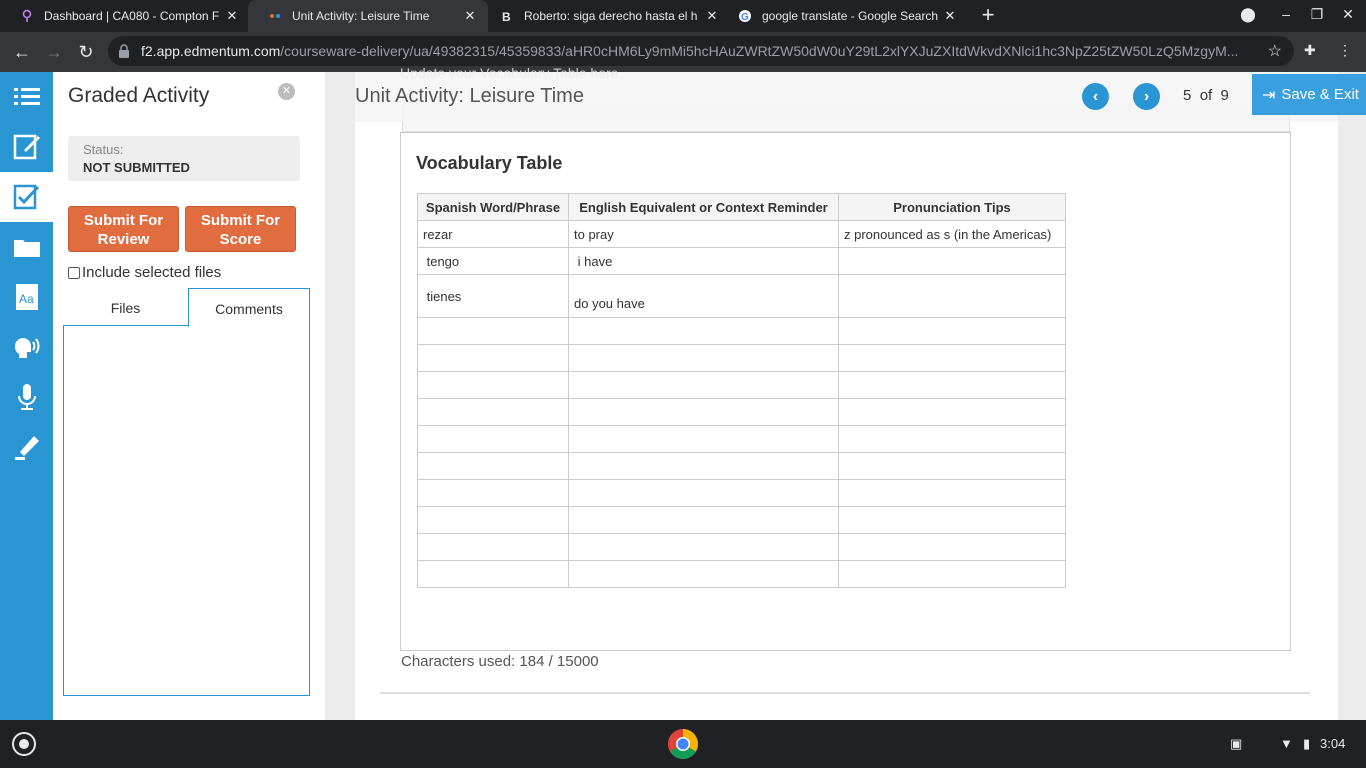 This screenshot has width=1366, height=768. I want to click on next-page-button: ›, so click(1146, 96).